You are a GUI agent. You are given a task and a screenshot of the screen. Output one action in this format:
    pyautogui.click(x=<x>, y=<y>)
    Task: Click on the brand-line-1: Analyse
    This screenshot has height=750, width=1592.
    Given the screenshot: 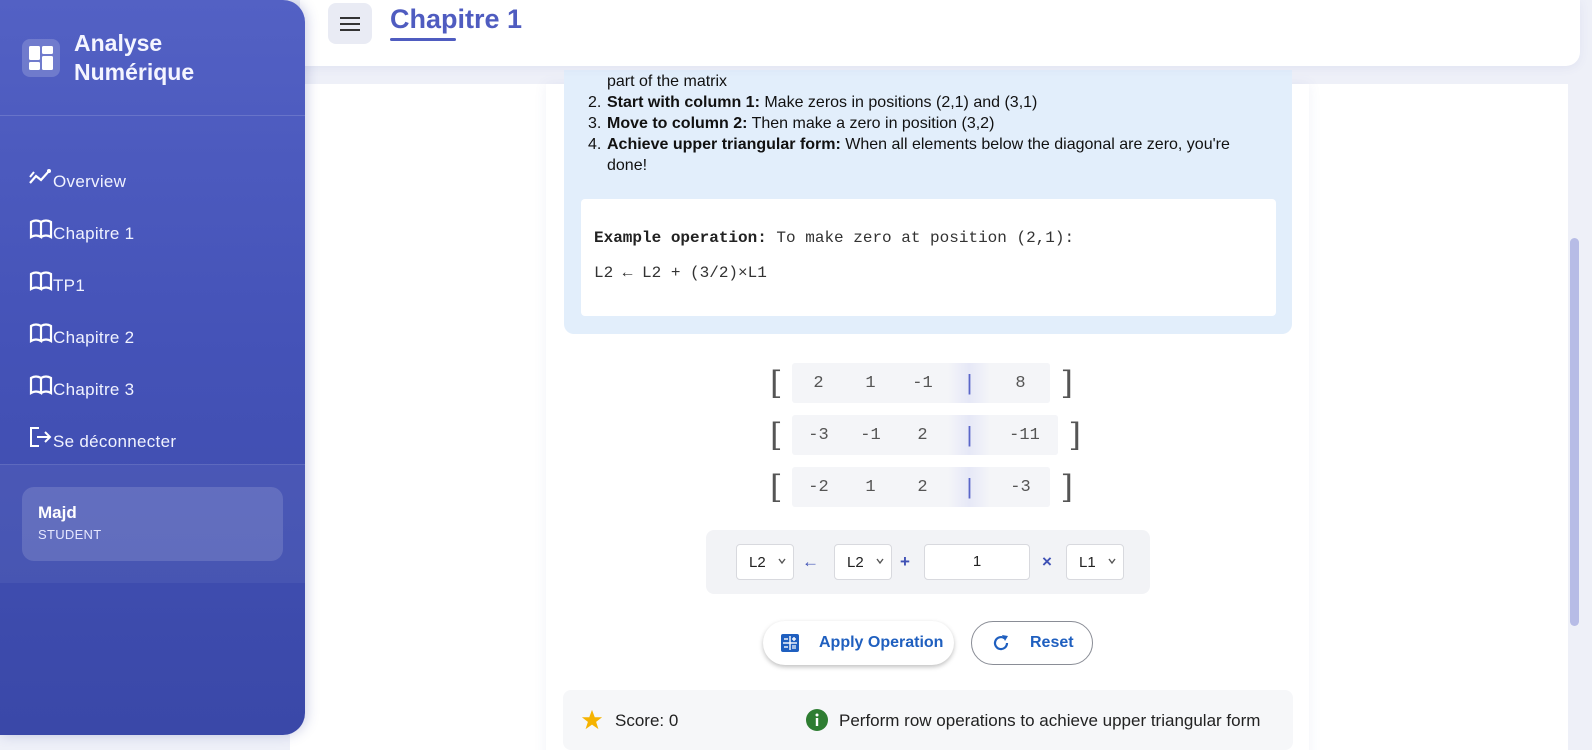 What is the action you would take?
    pyautogui.click(x=118, y=42)
    